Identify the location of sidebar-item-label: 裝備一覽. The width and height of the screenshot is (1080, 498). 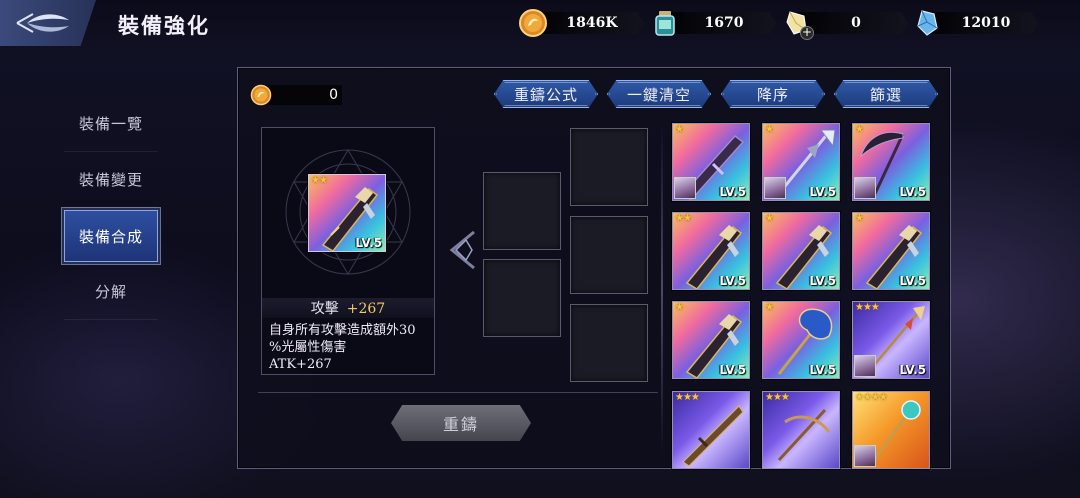
(110, 124).